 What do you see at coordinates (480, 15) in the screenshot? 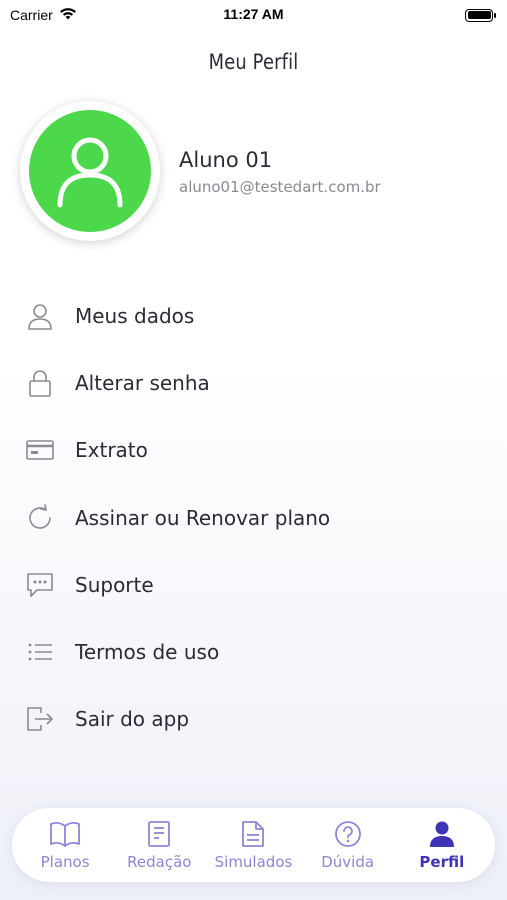
I see `battery-icon` at bounding box center [480, 15].